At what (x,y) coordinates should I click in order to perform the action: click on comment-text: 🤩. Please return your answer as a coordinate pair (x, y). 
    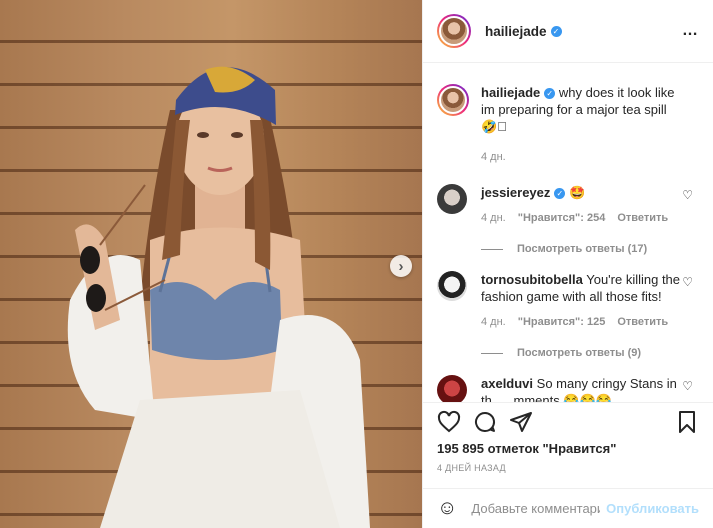
    Looking at the image, I should click on (577, 192).